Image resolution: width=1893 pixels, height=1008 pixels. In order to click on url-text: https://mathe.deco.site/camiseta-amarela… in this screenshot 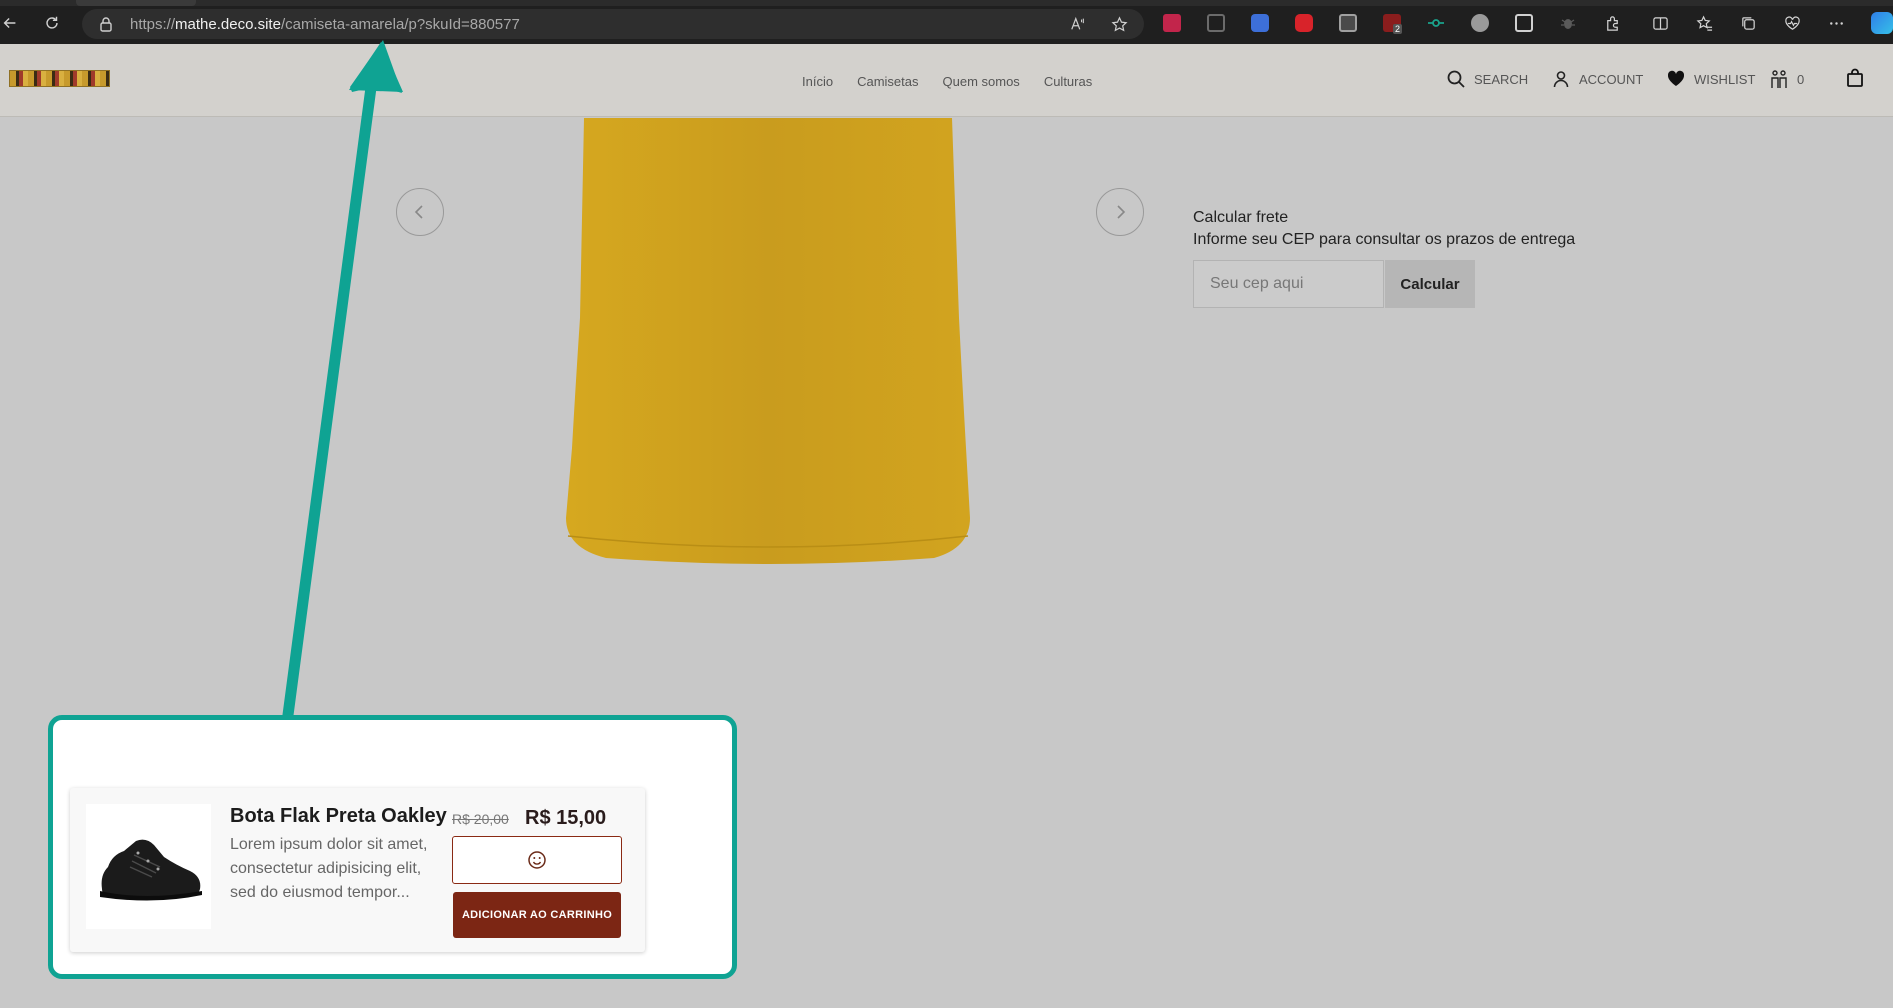, I will do `click(325, 24)`.